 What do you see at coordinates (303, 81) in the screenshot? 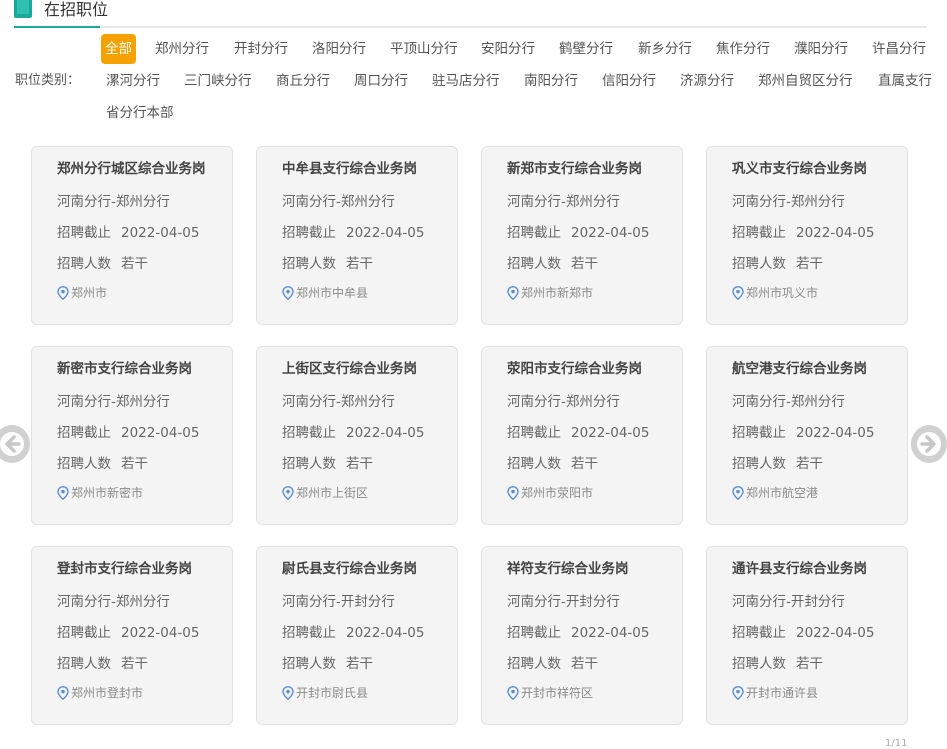
I see `filter-shangqiu: 商丘分行` at bounding box center [303, 81].